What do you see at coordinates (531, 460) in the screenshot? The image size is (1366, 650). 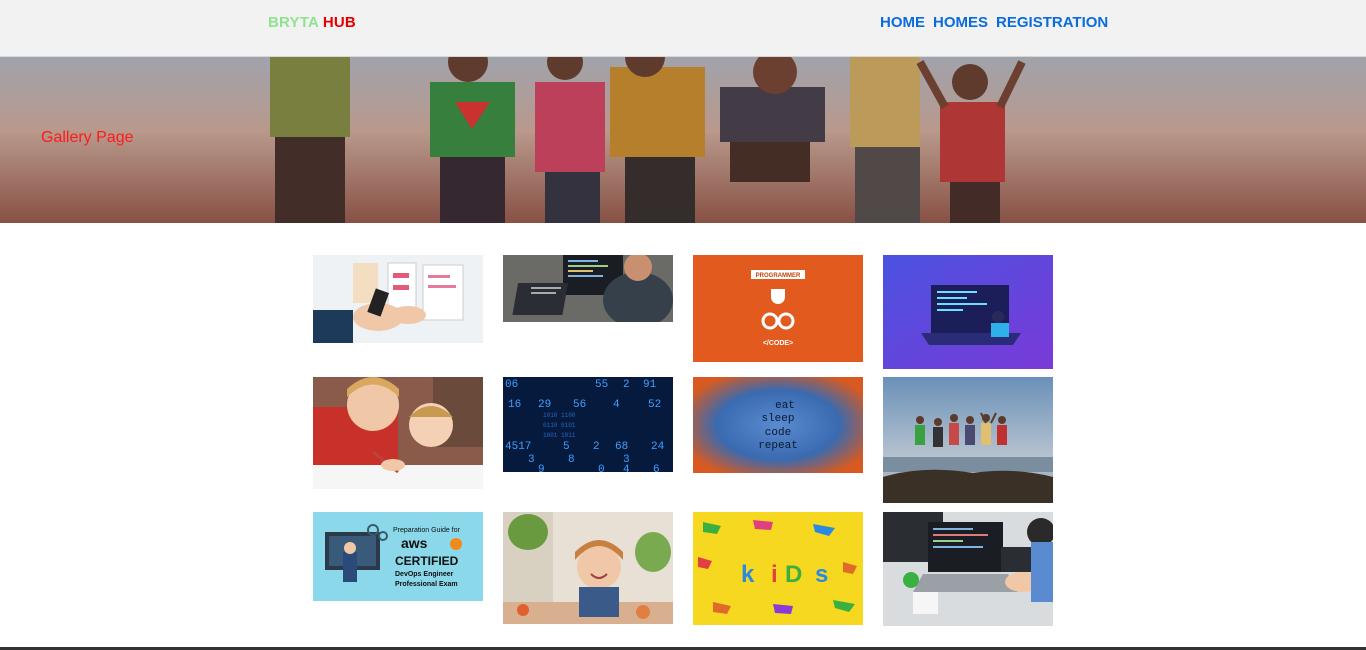 I see `svg-text: 3` at bounding box center [531, 460].